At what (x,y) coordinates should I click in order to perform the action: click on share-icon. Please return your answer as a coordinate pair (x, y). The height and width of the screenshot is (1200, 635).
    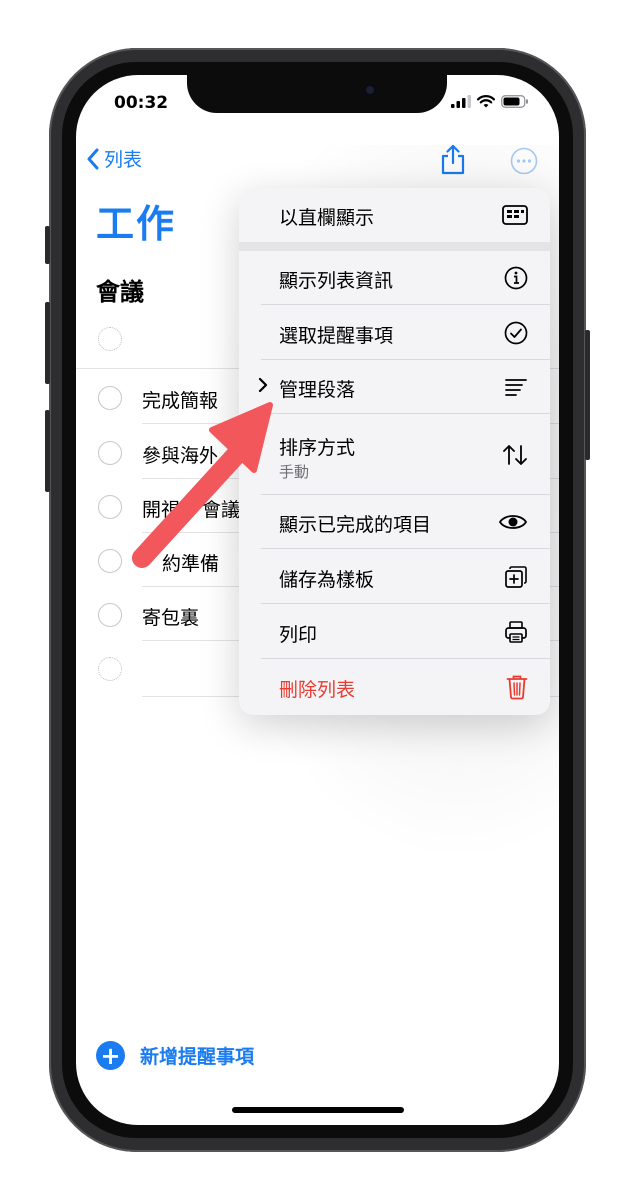
    Looking at the image, I should click on (453, 159).